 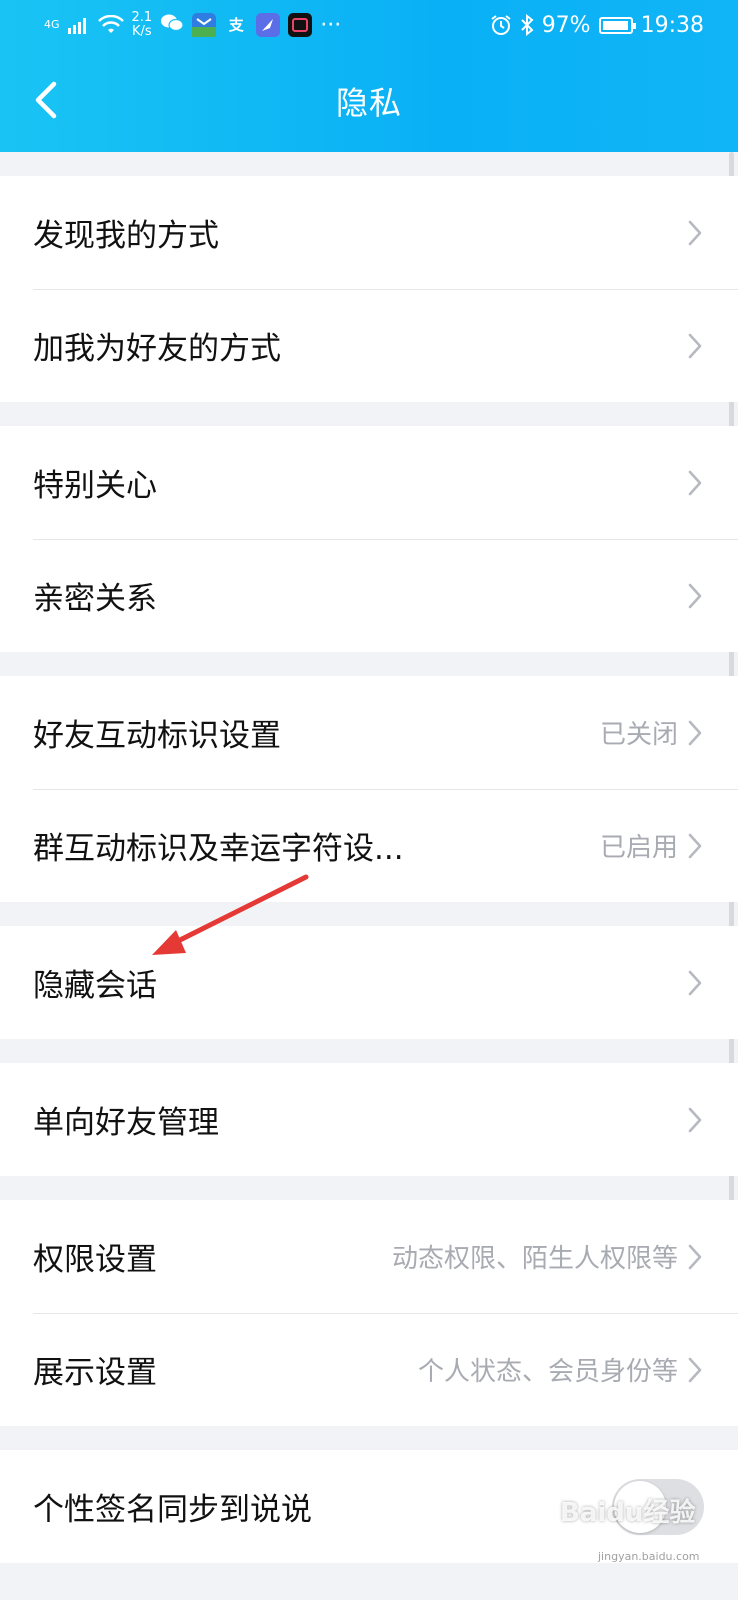 What do you see at coordinates (638, 848) in the screenshot?
I see `settings-row-value: 已启用` at bounding box center [638, 848].